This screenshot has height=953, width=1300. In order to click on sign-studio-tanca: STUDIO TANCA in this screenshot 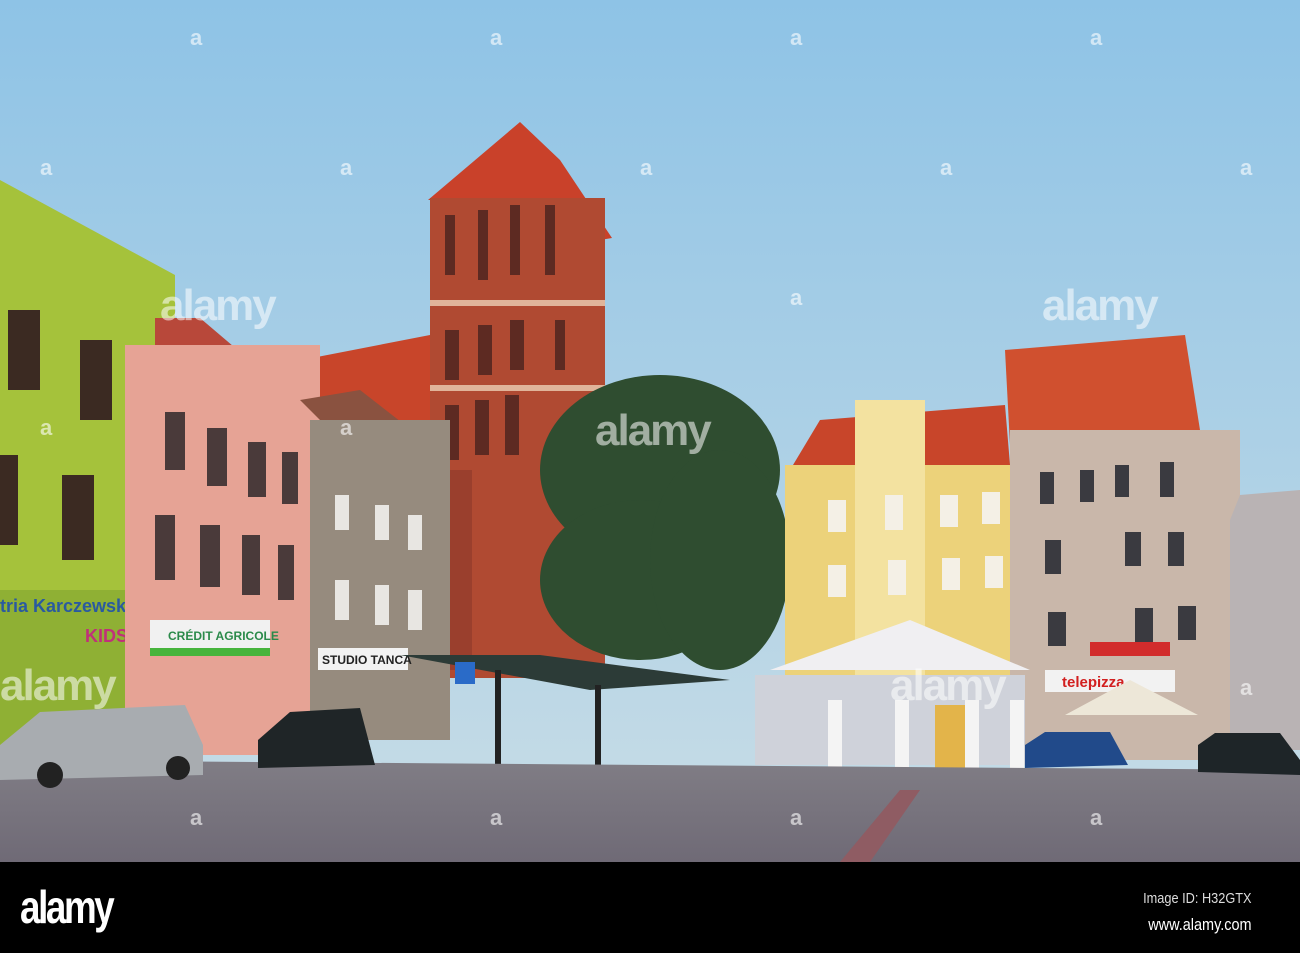, I will do `click(367, 660)`.